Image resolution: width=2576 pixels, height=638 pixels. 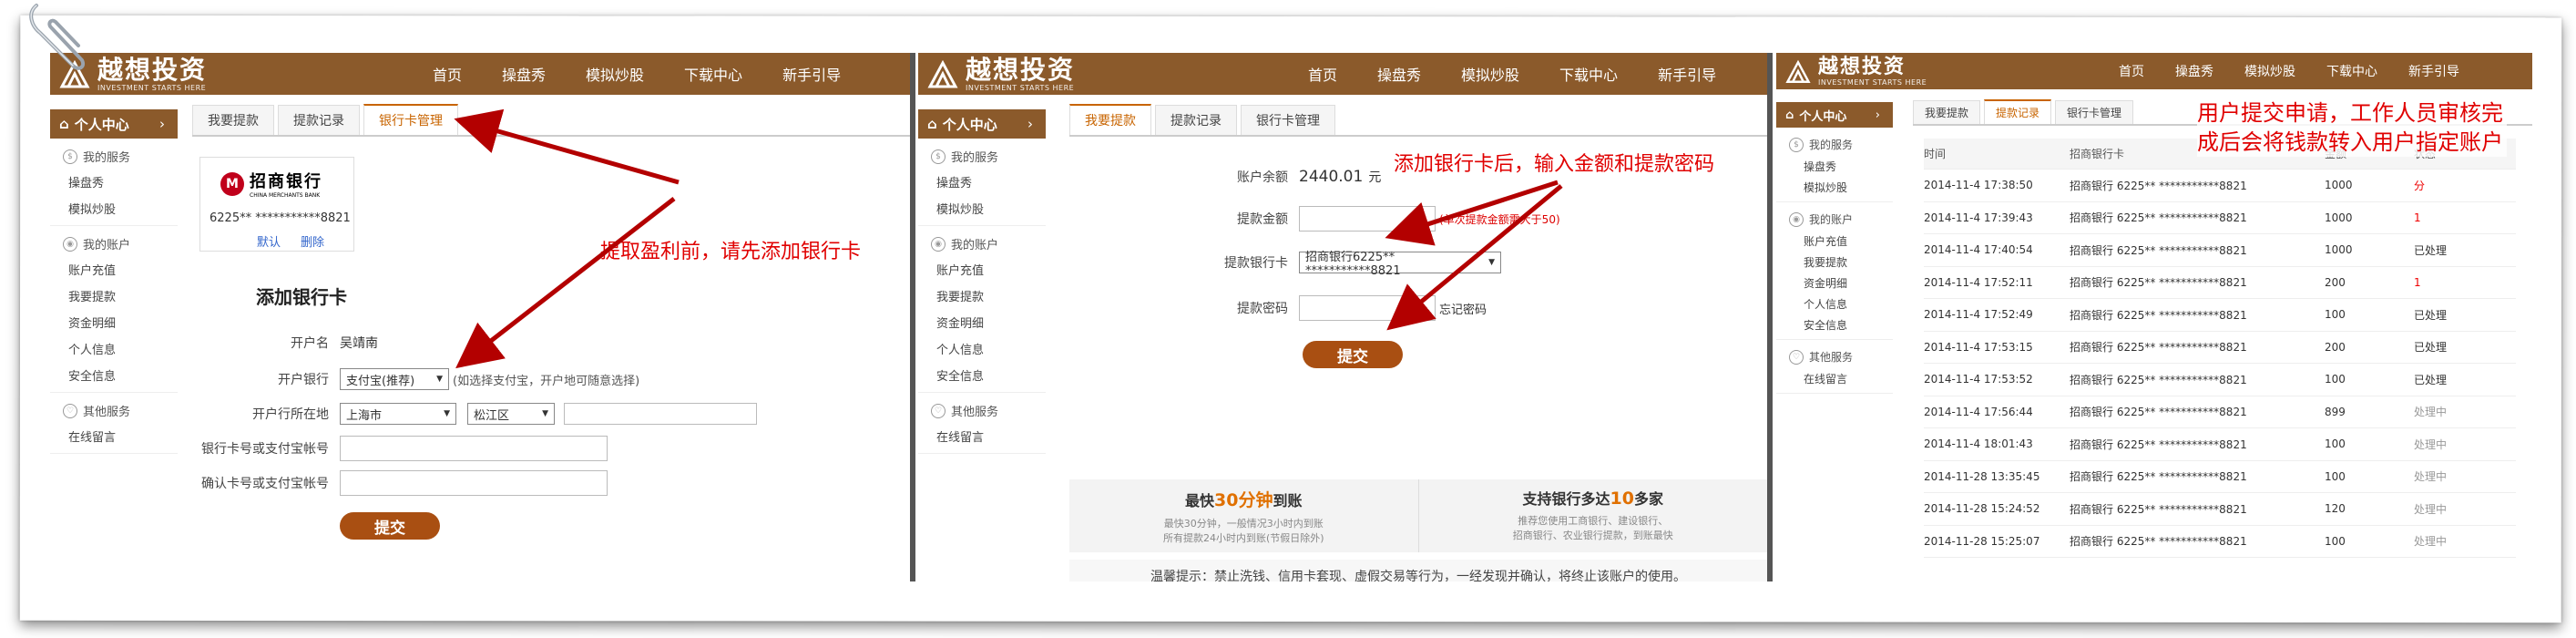 What do you see at coordinates (1400, 264) in the screenshot?
I see `withdraw-card-select: 招商银行6225** ***********8821 ▼` at bounding box center [1400, 264].